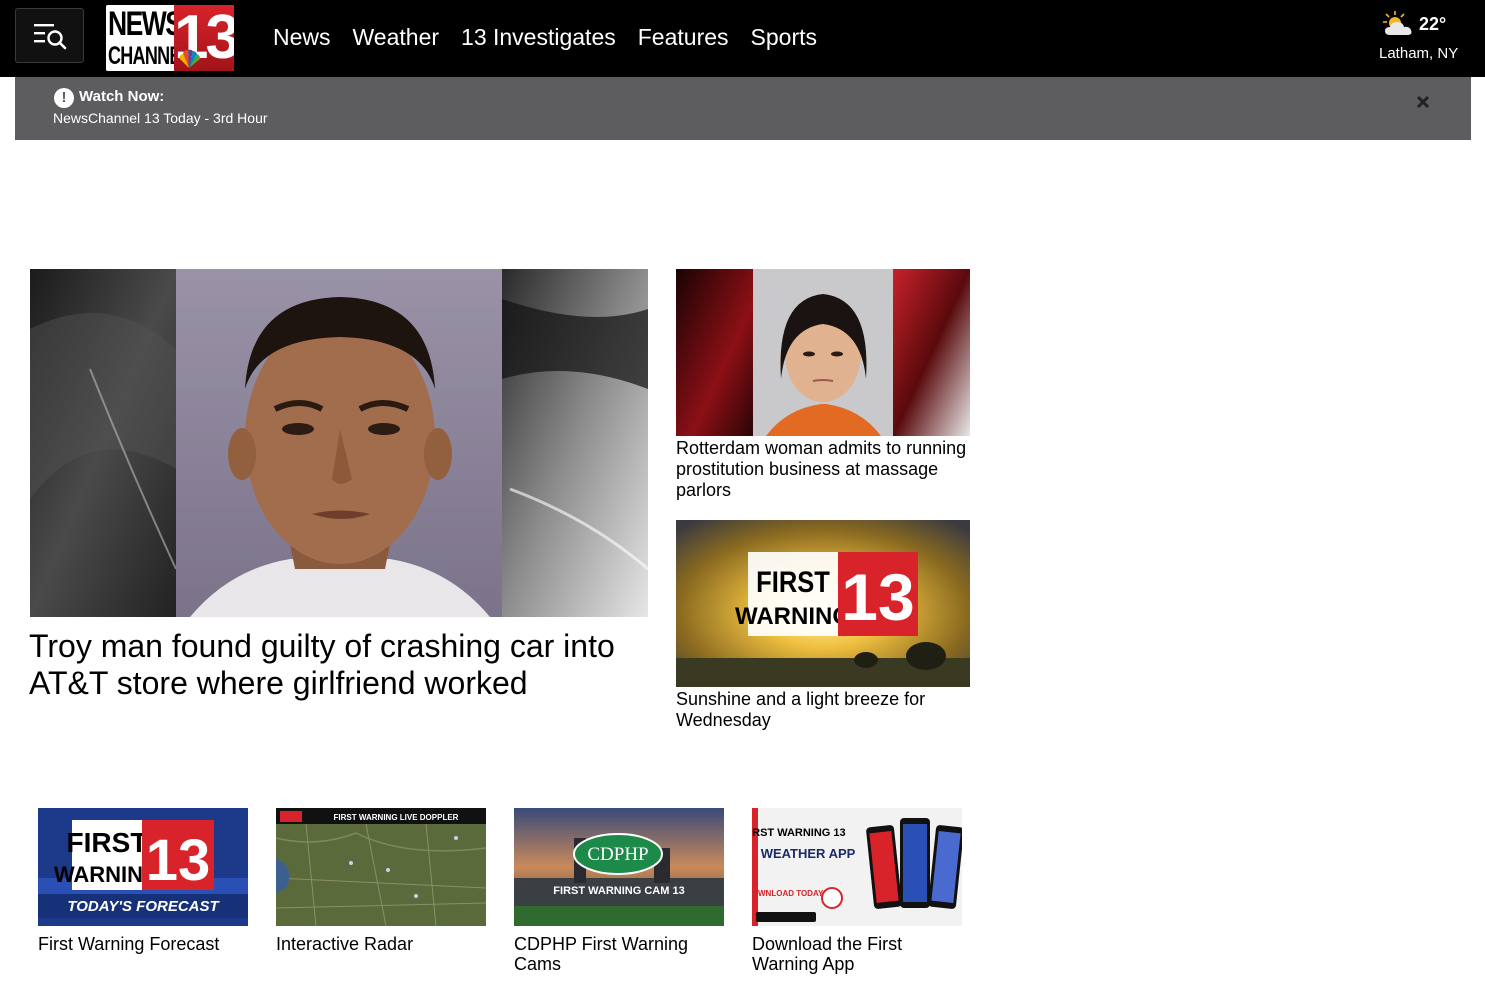  Describe the element at coordinates (808, 853) in the screenshot. I see `tile4-app-text: WEATHER APP` at that location.